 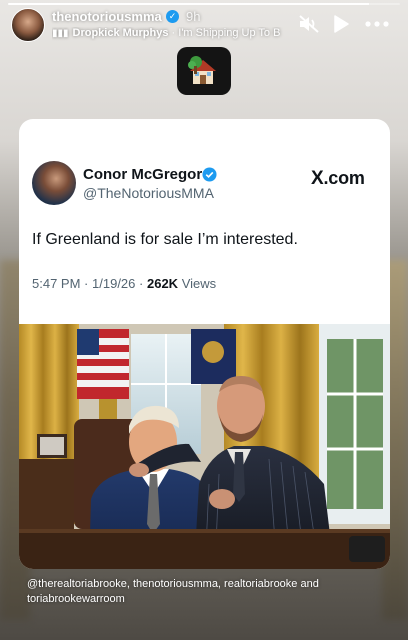 I want to click on house-sticker, so click(x=204, y=71).